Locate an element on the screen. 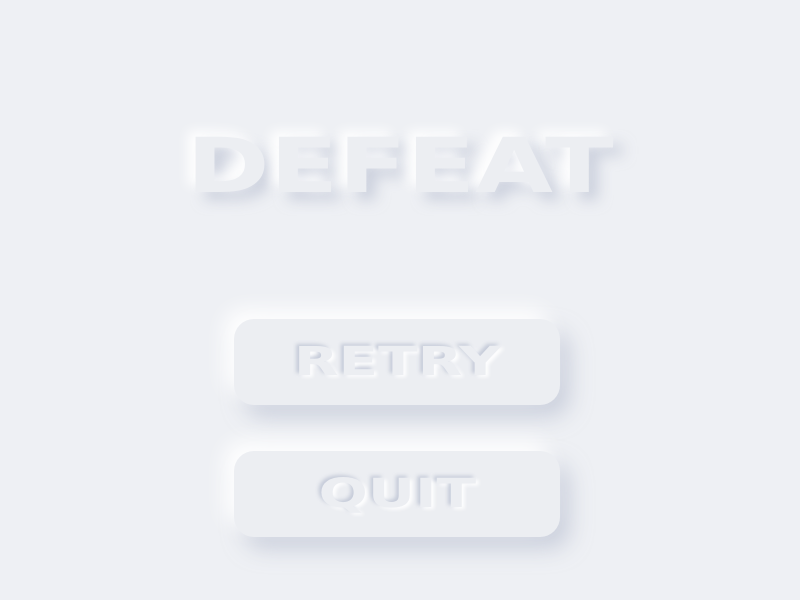 The width and height of the screenshot is (800, 600). quit-button-label: QUIT is located at coordinates (397, 494).